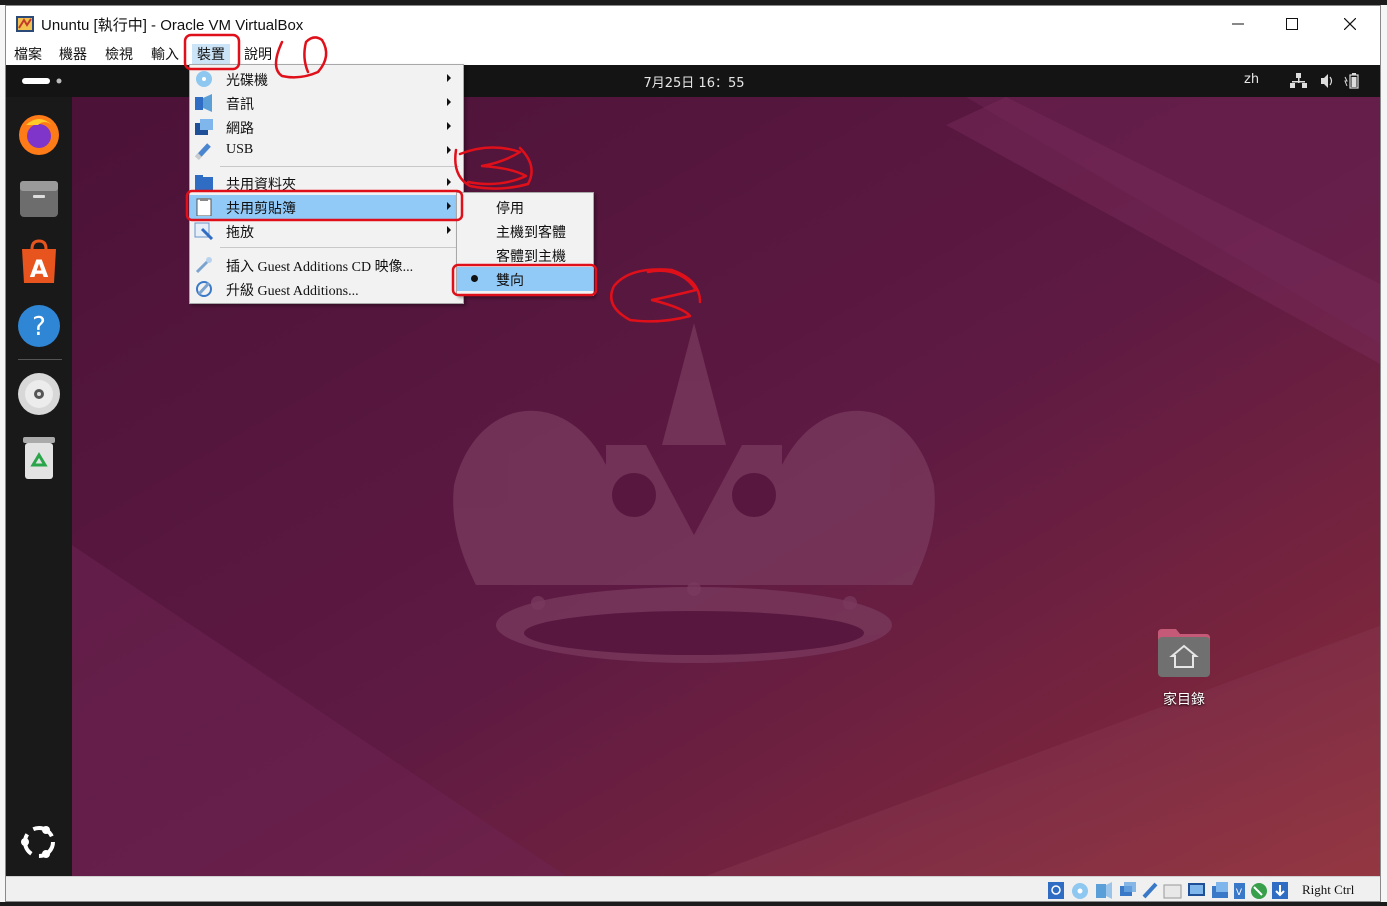 This screenshot has width=1387, height=906. I want to click on language-indicator: zh, so click(1251, 79).